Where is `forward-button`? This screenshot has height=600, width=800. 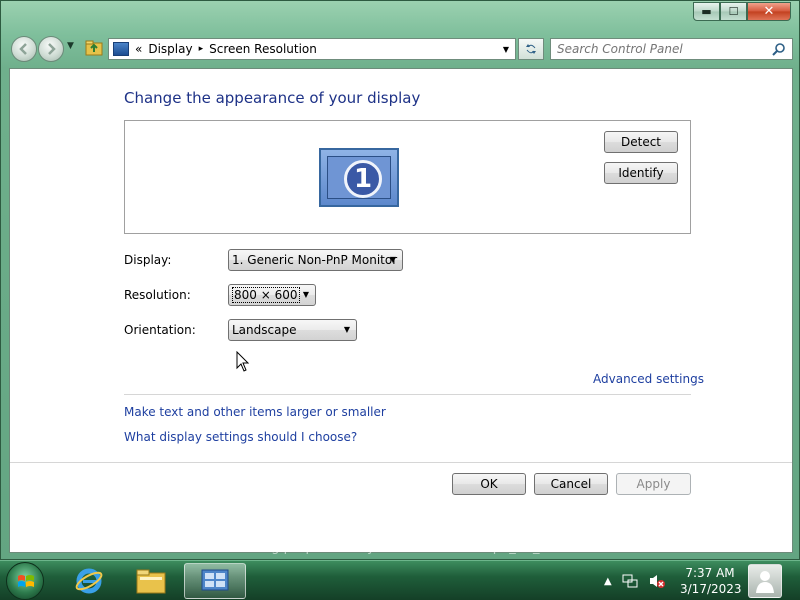 forward-button is located at coordinates (51, 49).